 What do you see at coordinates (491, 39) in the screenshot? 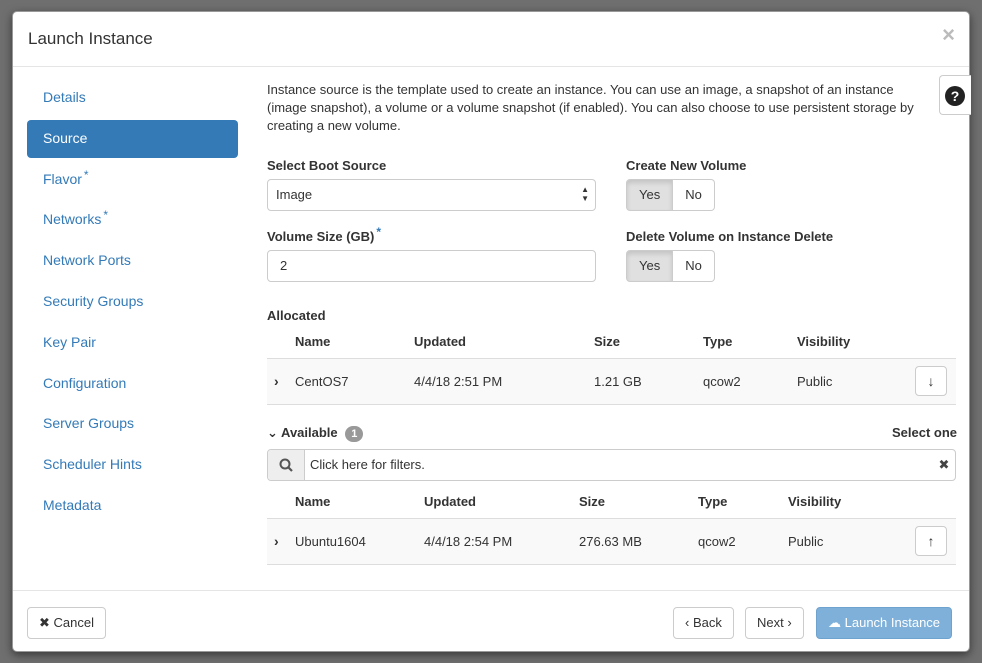
I see `modal-header: Launch Instance ×` at bounding box center [491, 39].